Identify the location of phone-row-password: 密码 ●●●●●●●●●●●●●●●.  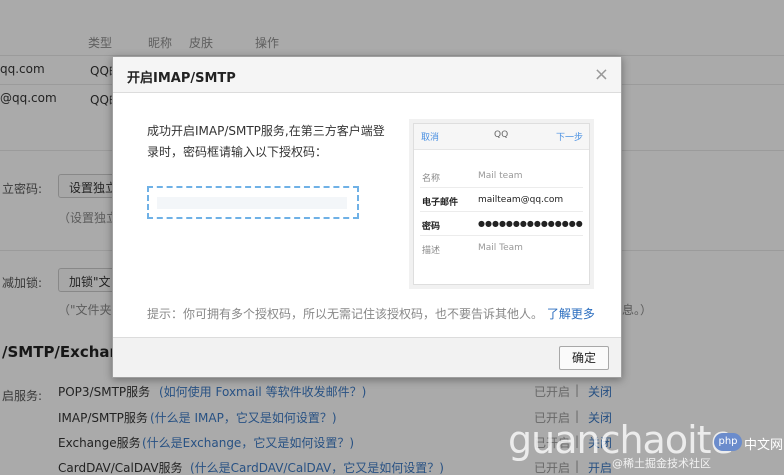
(501, 224).